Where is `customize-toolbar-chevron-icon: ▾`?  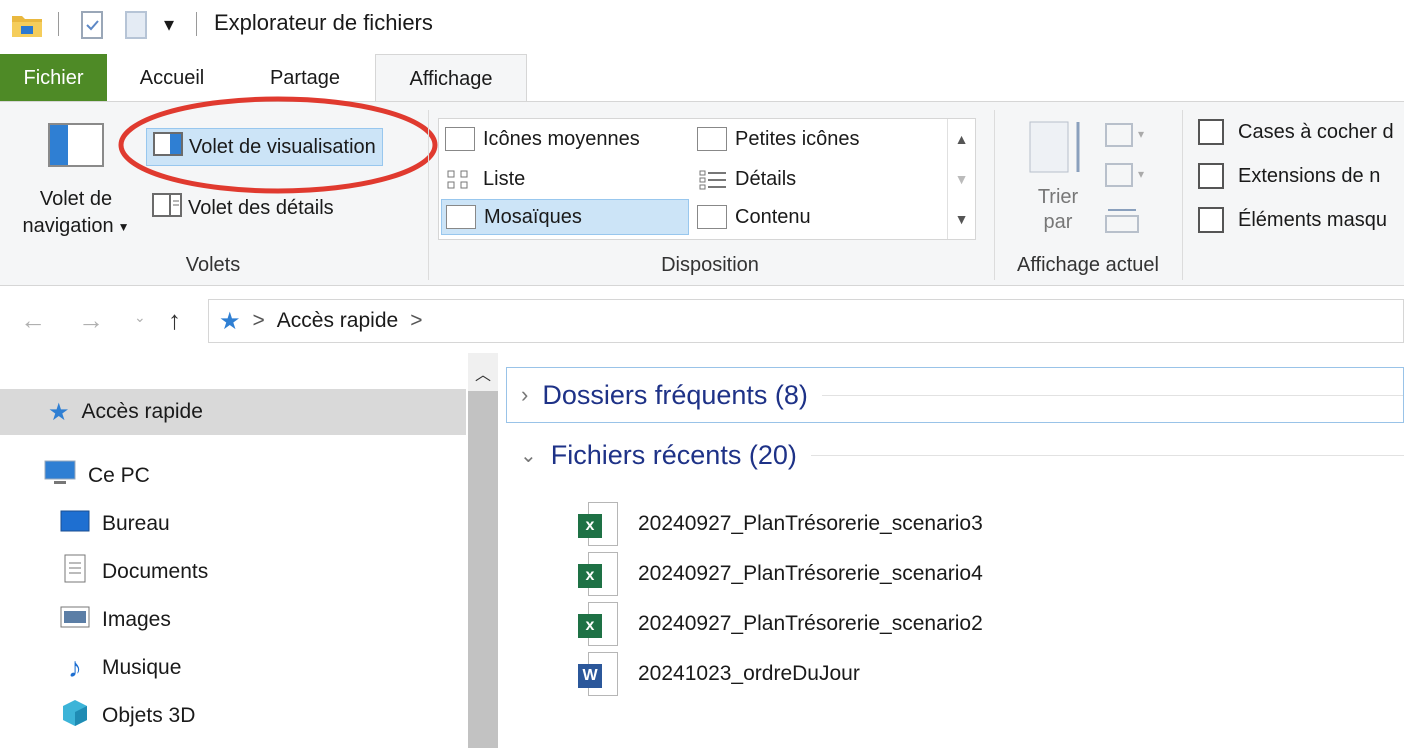
customize-toolbar-chevron-icon: ▾ is located at coordinates (169, 24).